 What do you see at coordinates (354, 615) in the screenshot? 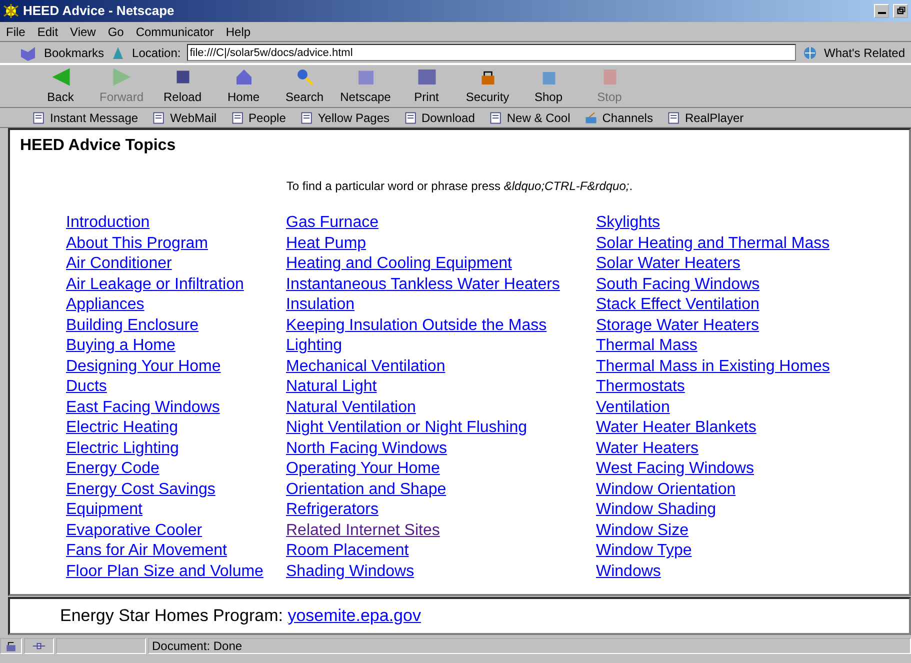
I see `site-link: yosemite.epa.gov` at bounding box center [354, 615].